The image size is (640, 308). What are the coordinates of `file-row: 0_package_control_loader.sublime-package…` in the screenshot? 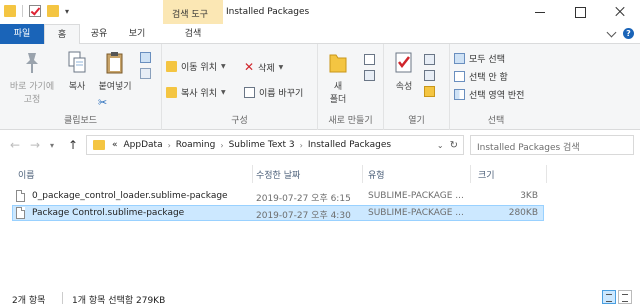 It's located at (278, 196).